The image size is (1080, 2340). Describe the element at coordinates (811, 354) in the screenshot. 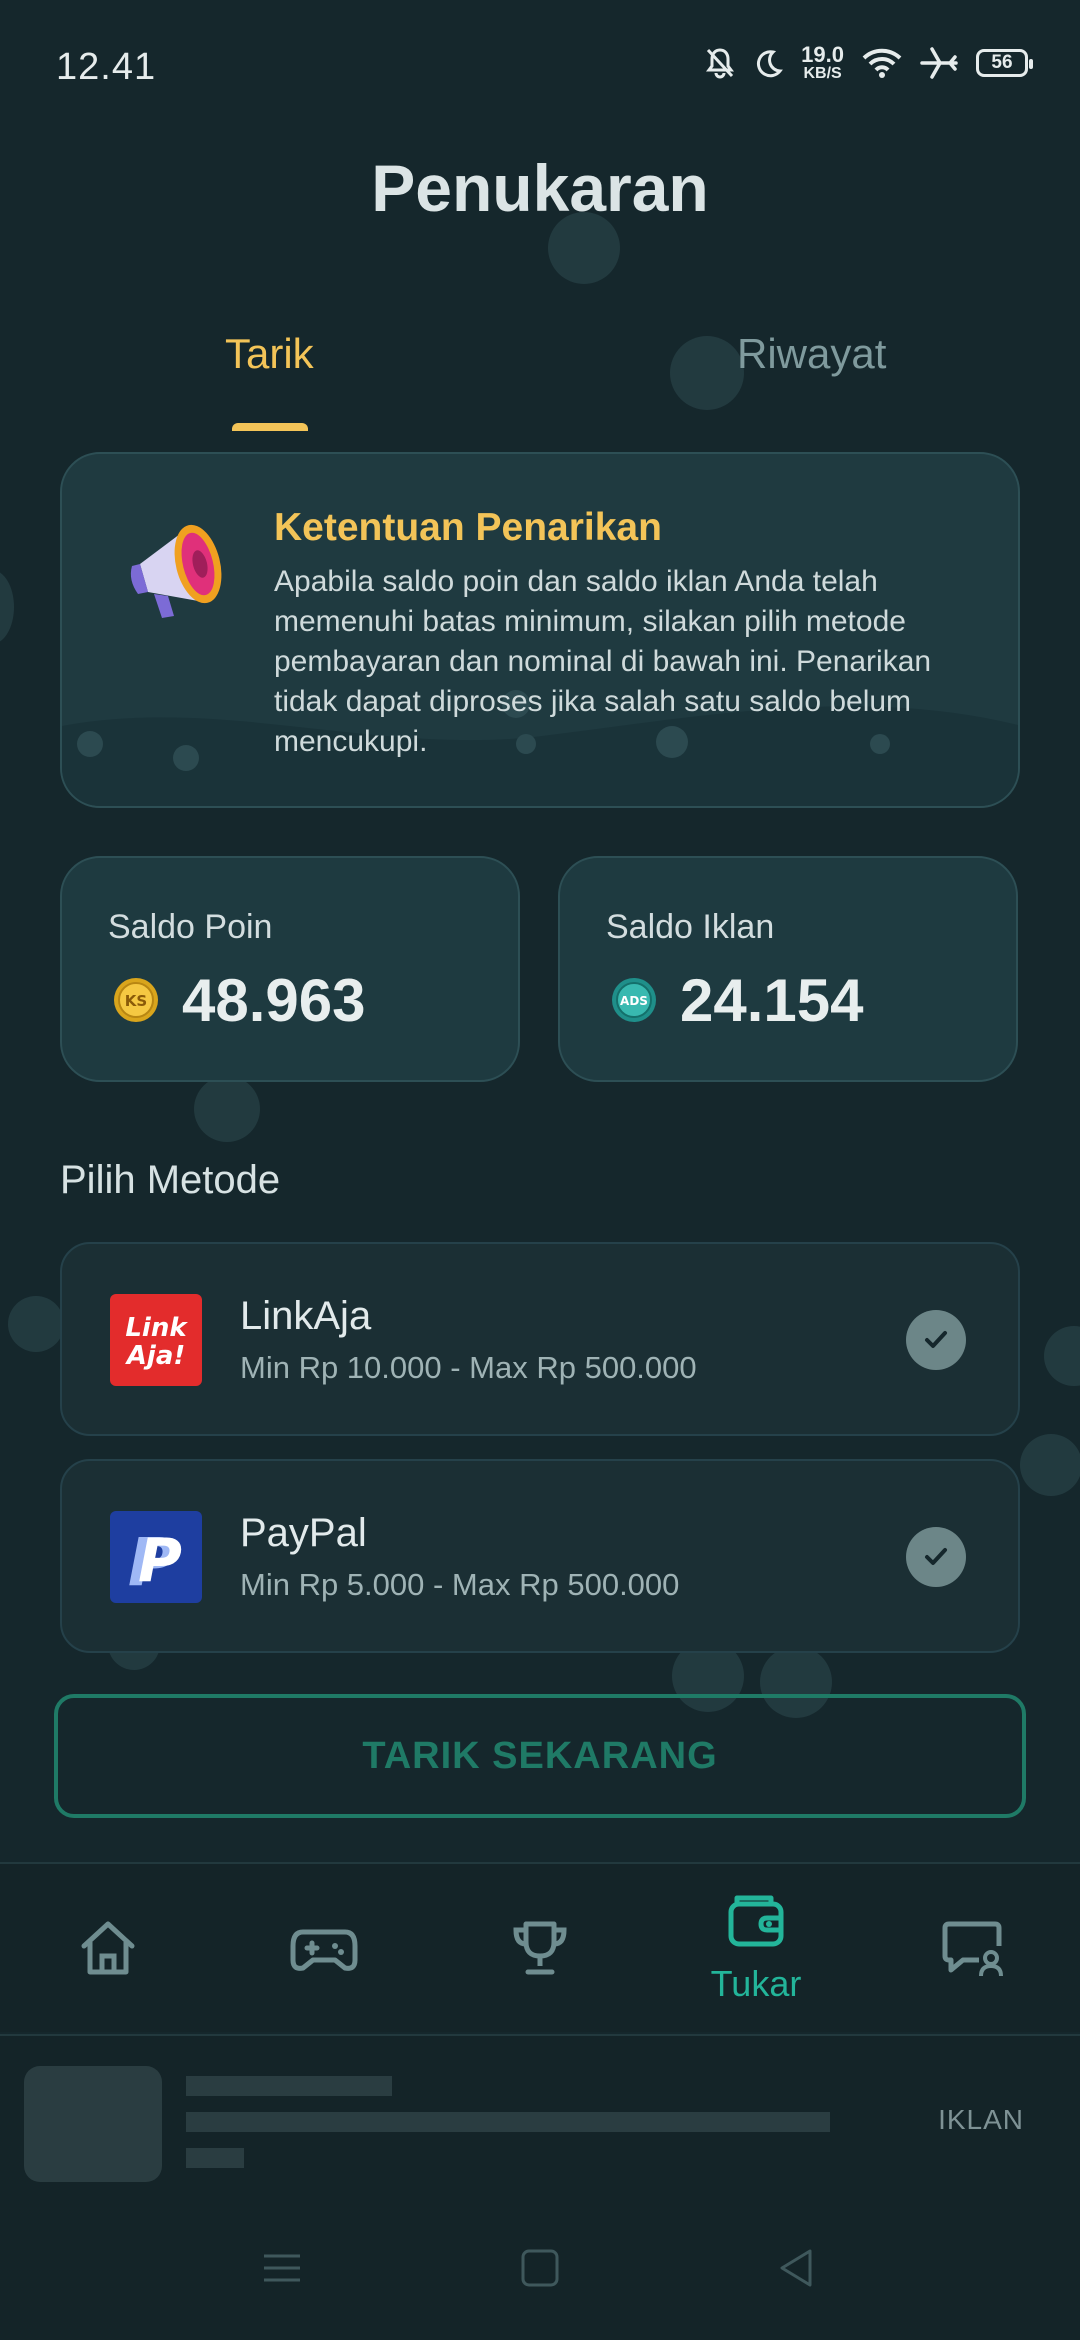

I see `tab-riwayat: Riwayat` at that location.